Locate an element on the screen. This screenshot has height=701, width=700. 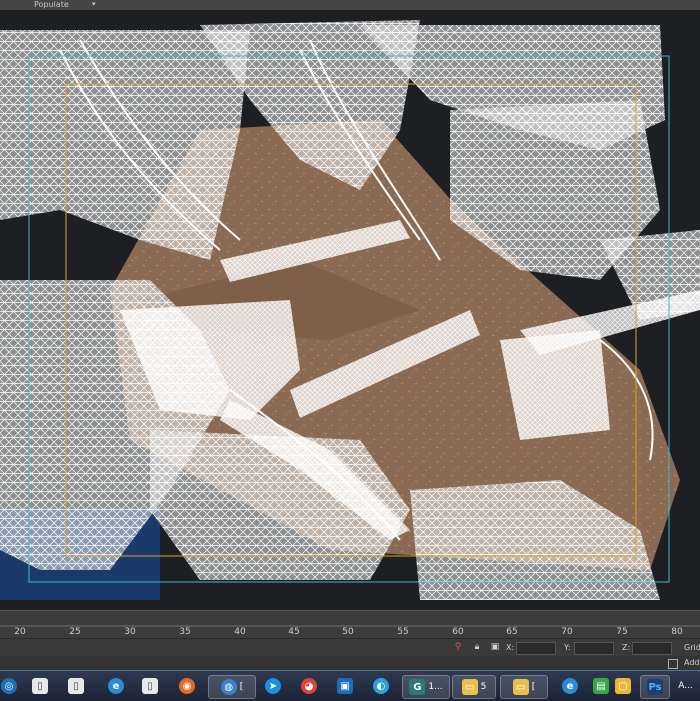
taskbar-document-2: ▯ is located at coordinates (76, 686).